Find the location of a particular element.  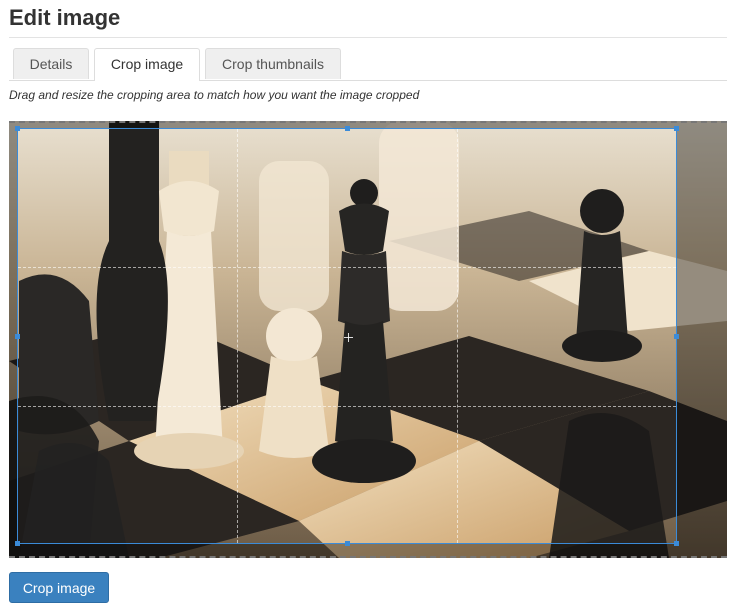

tab-bar: Details Crop image Crop thumbnails is located at coordinates (368, 64).